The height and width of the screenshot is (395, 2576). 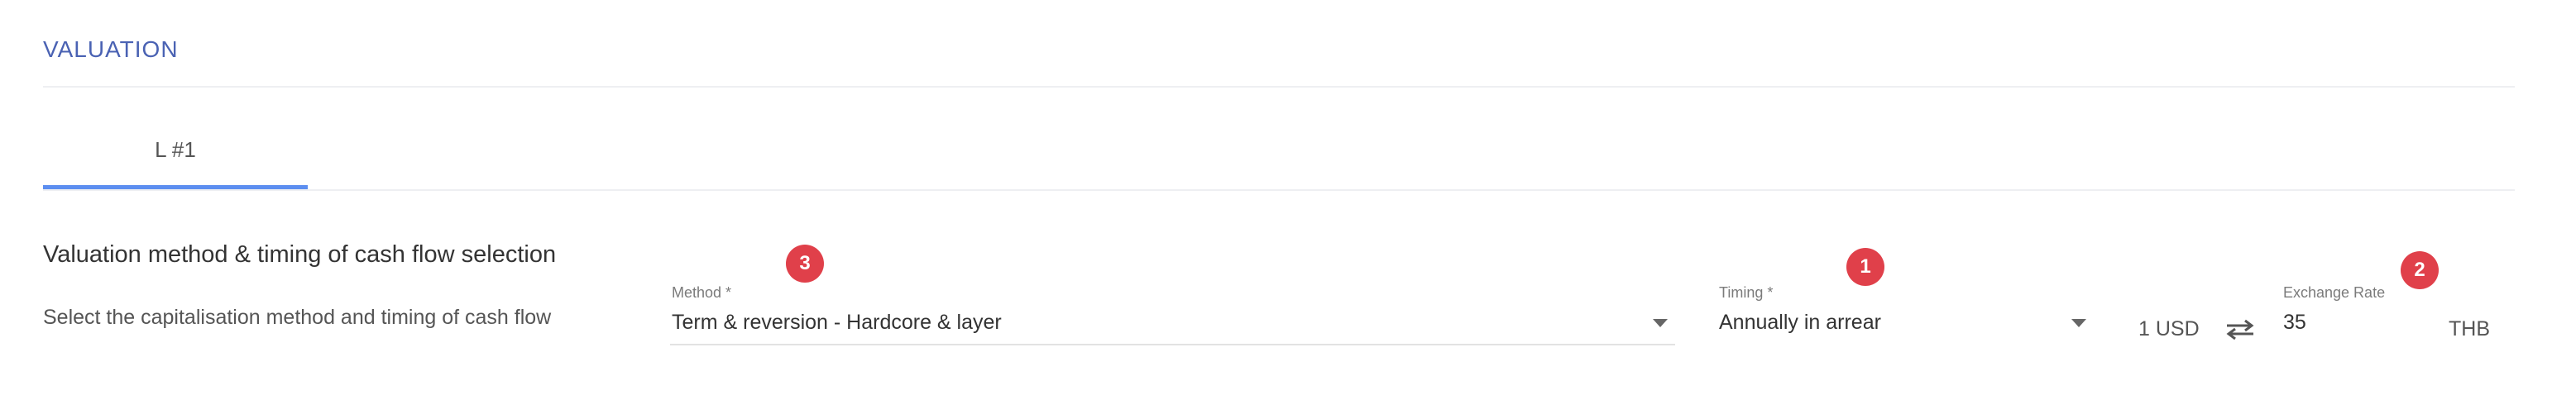 I want to click on from-currency-unit: 1 USD, so click(x=2169, y=328).